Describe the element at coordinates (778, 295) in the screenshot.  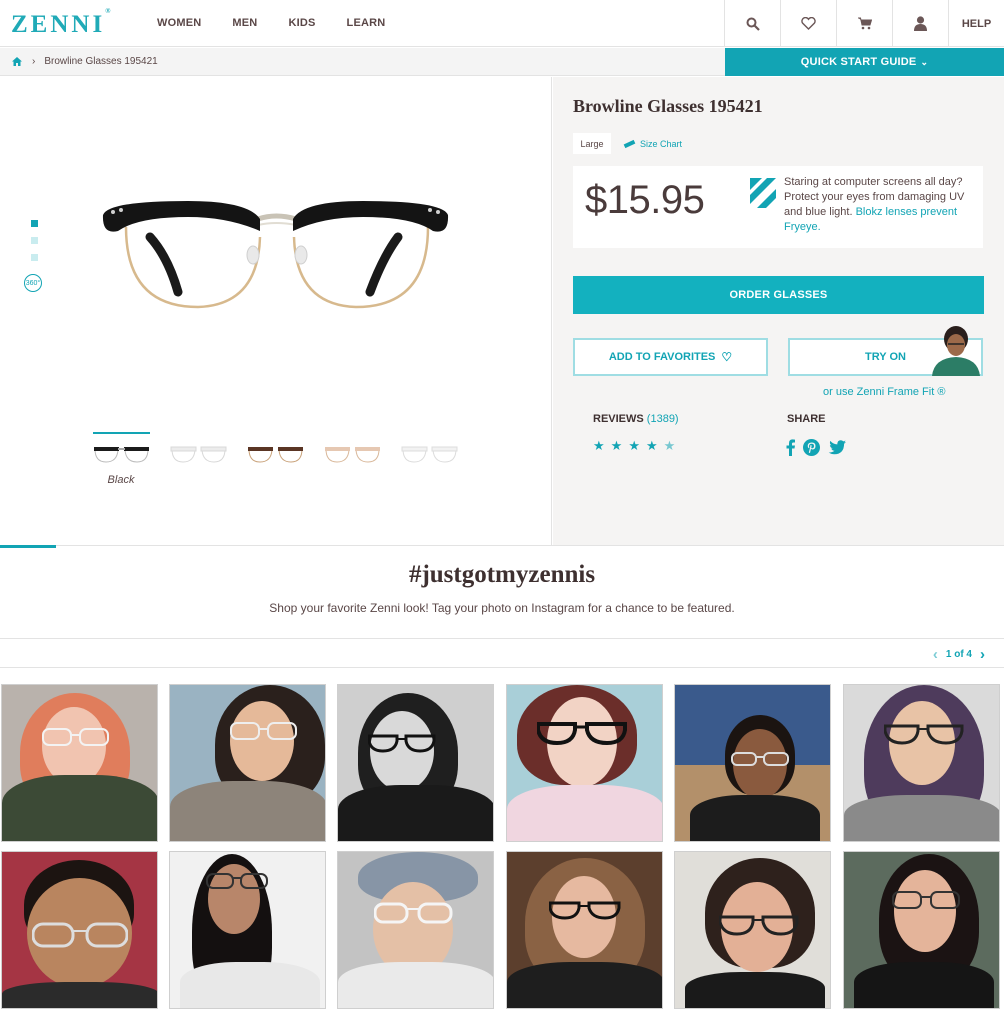
I see `order-glasses-button: ORDER GLASSES` at that location.